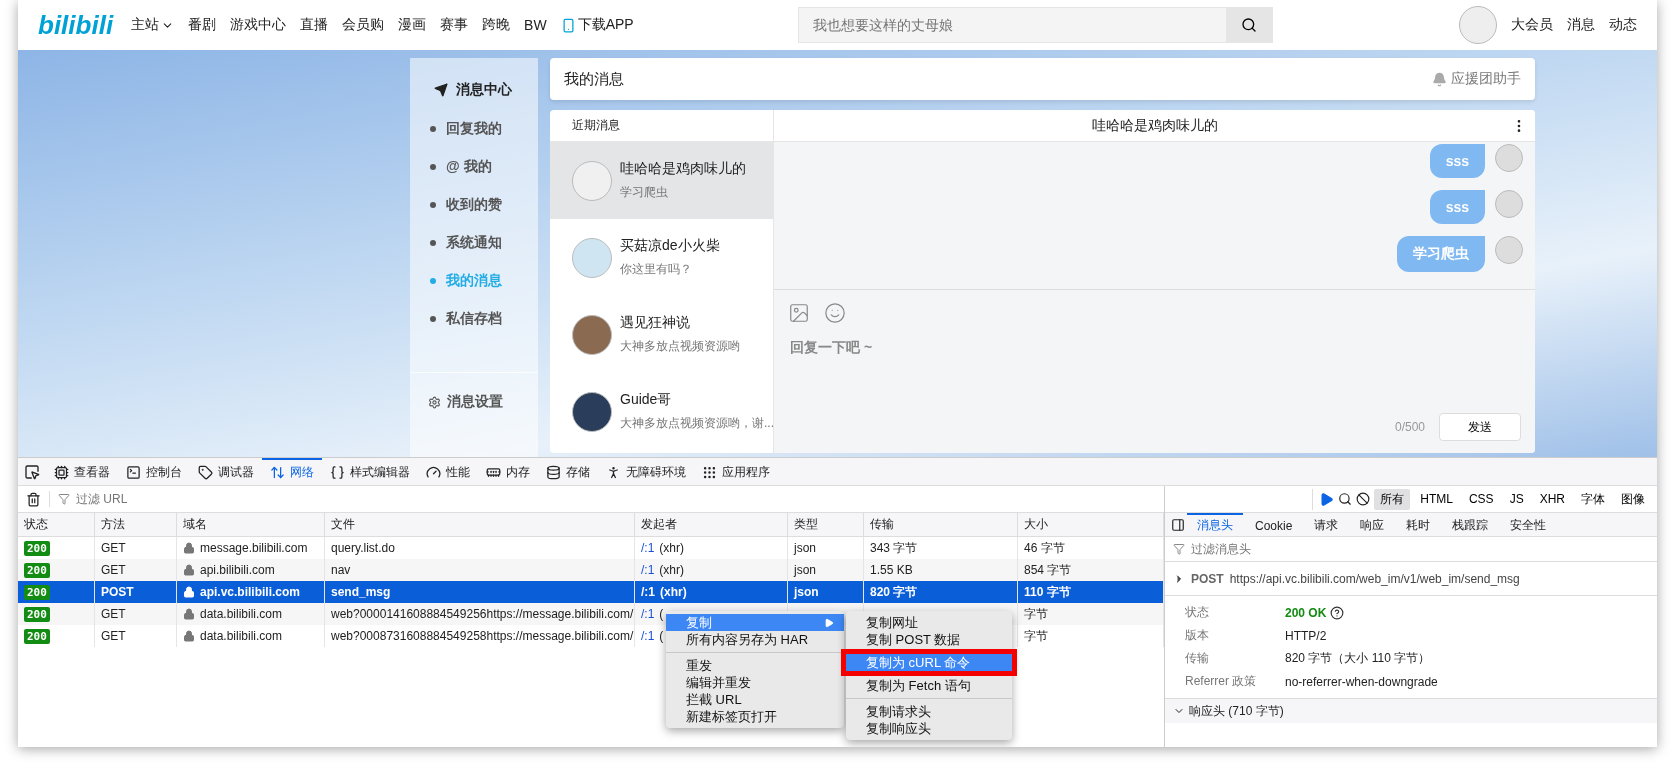 This screenshot has height=763, width=1675. I want to click on type-filter: XHR, so click(1552, 499).